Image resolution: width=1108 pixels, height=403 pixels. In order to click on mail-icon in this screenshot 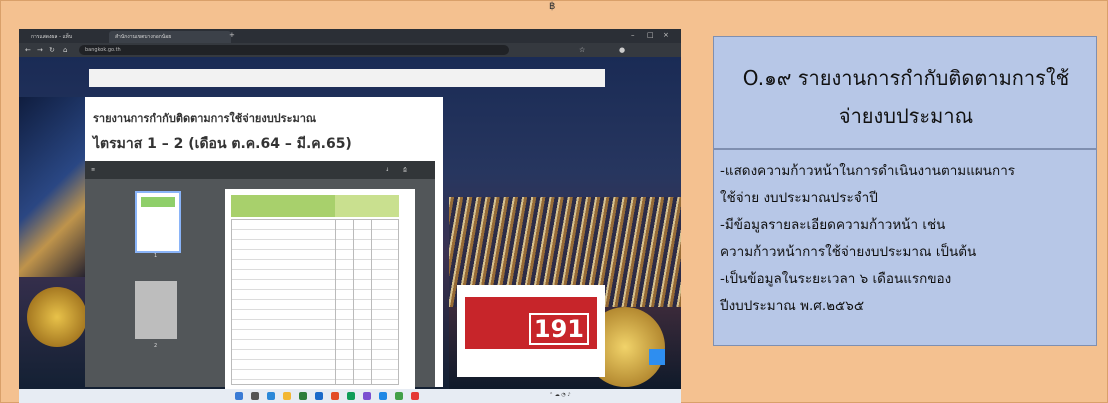, I will do `click(319, 396)`.